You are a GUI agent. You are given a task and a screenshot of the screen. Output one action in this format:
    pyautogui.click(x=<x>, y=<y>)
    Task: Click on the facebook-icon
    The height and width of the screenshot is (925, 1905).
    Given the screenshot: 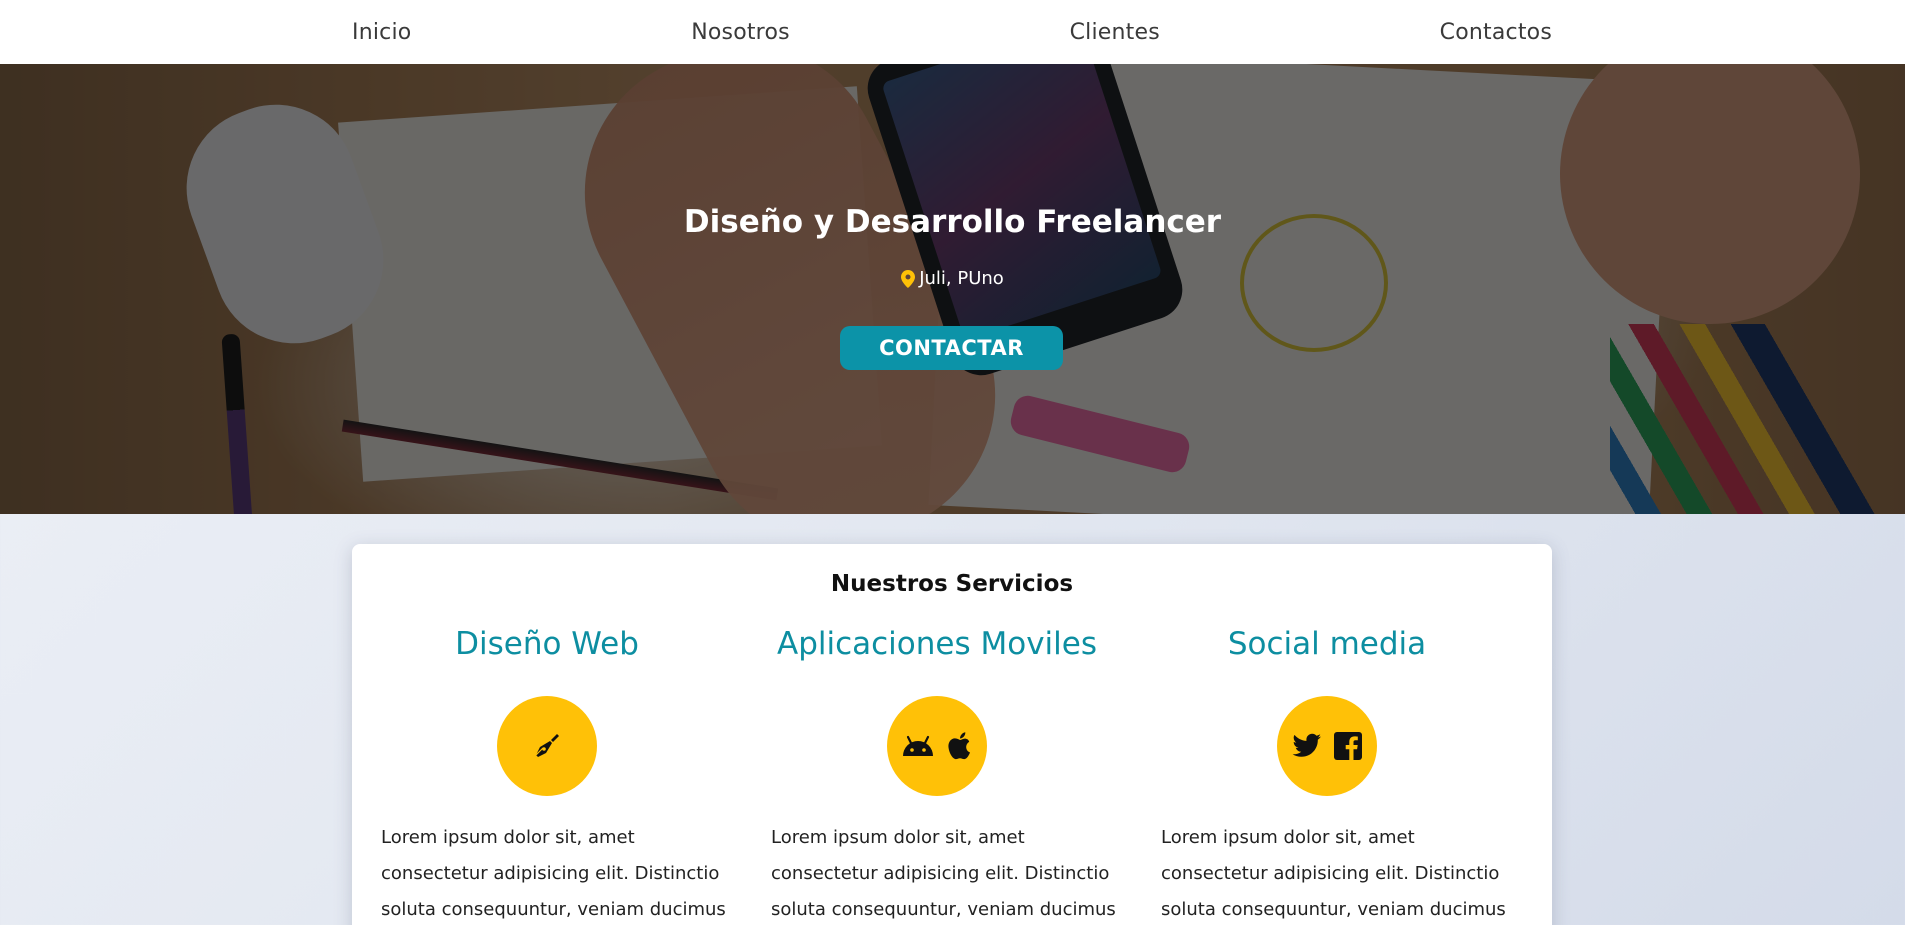 What is the action you would take?
    pyautogui.click(x=1348, y=746)
    